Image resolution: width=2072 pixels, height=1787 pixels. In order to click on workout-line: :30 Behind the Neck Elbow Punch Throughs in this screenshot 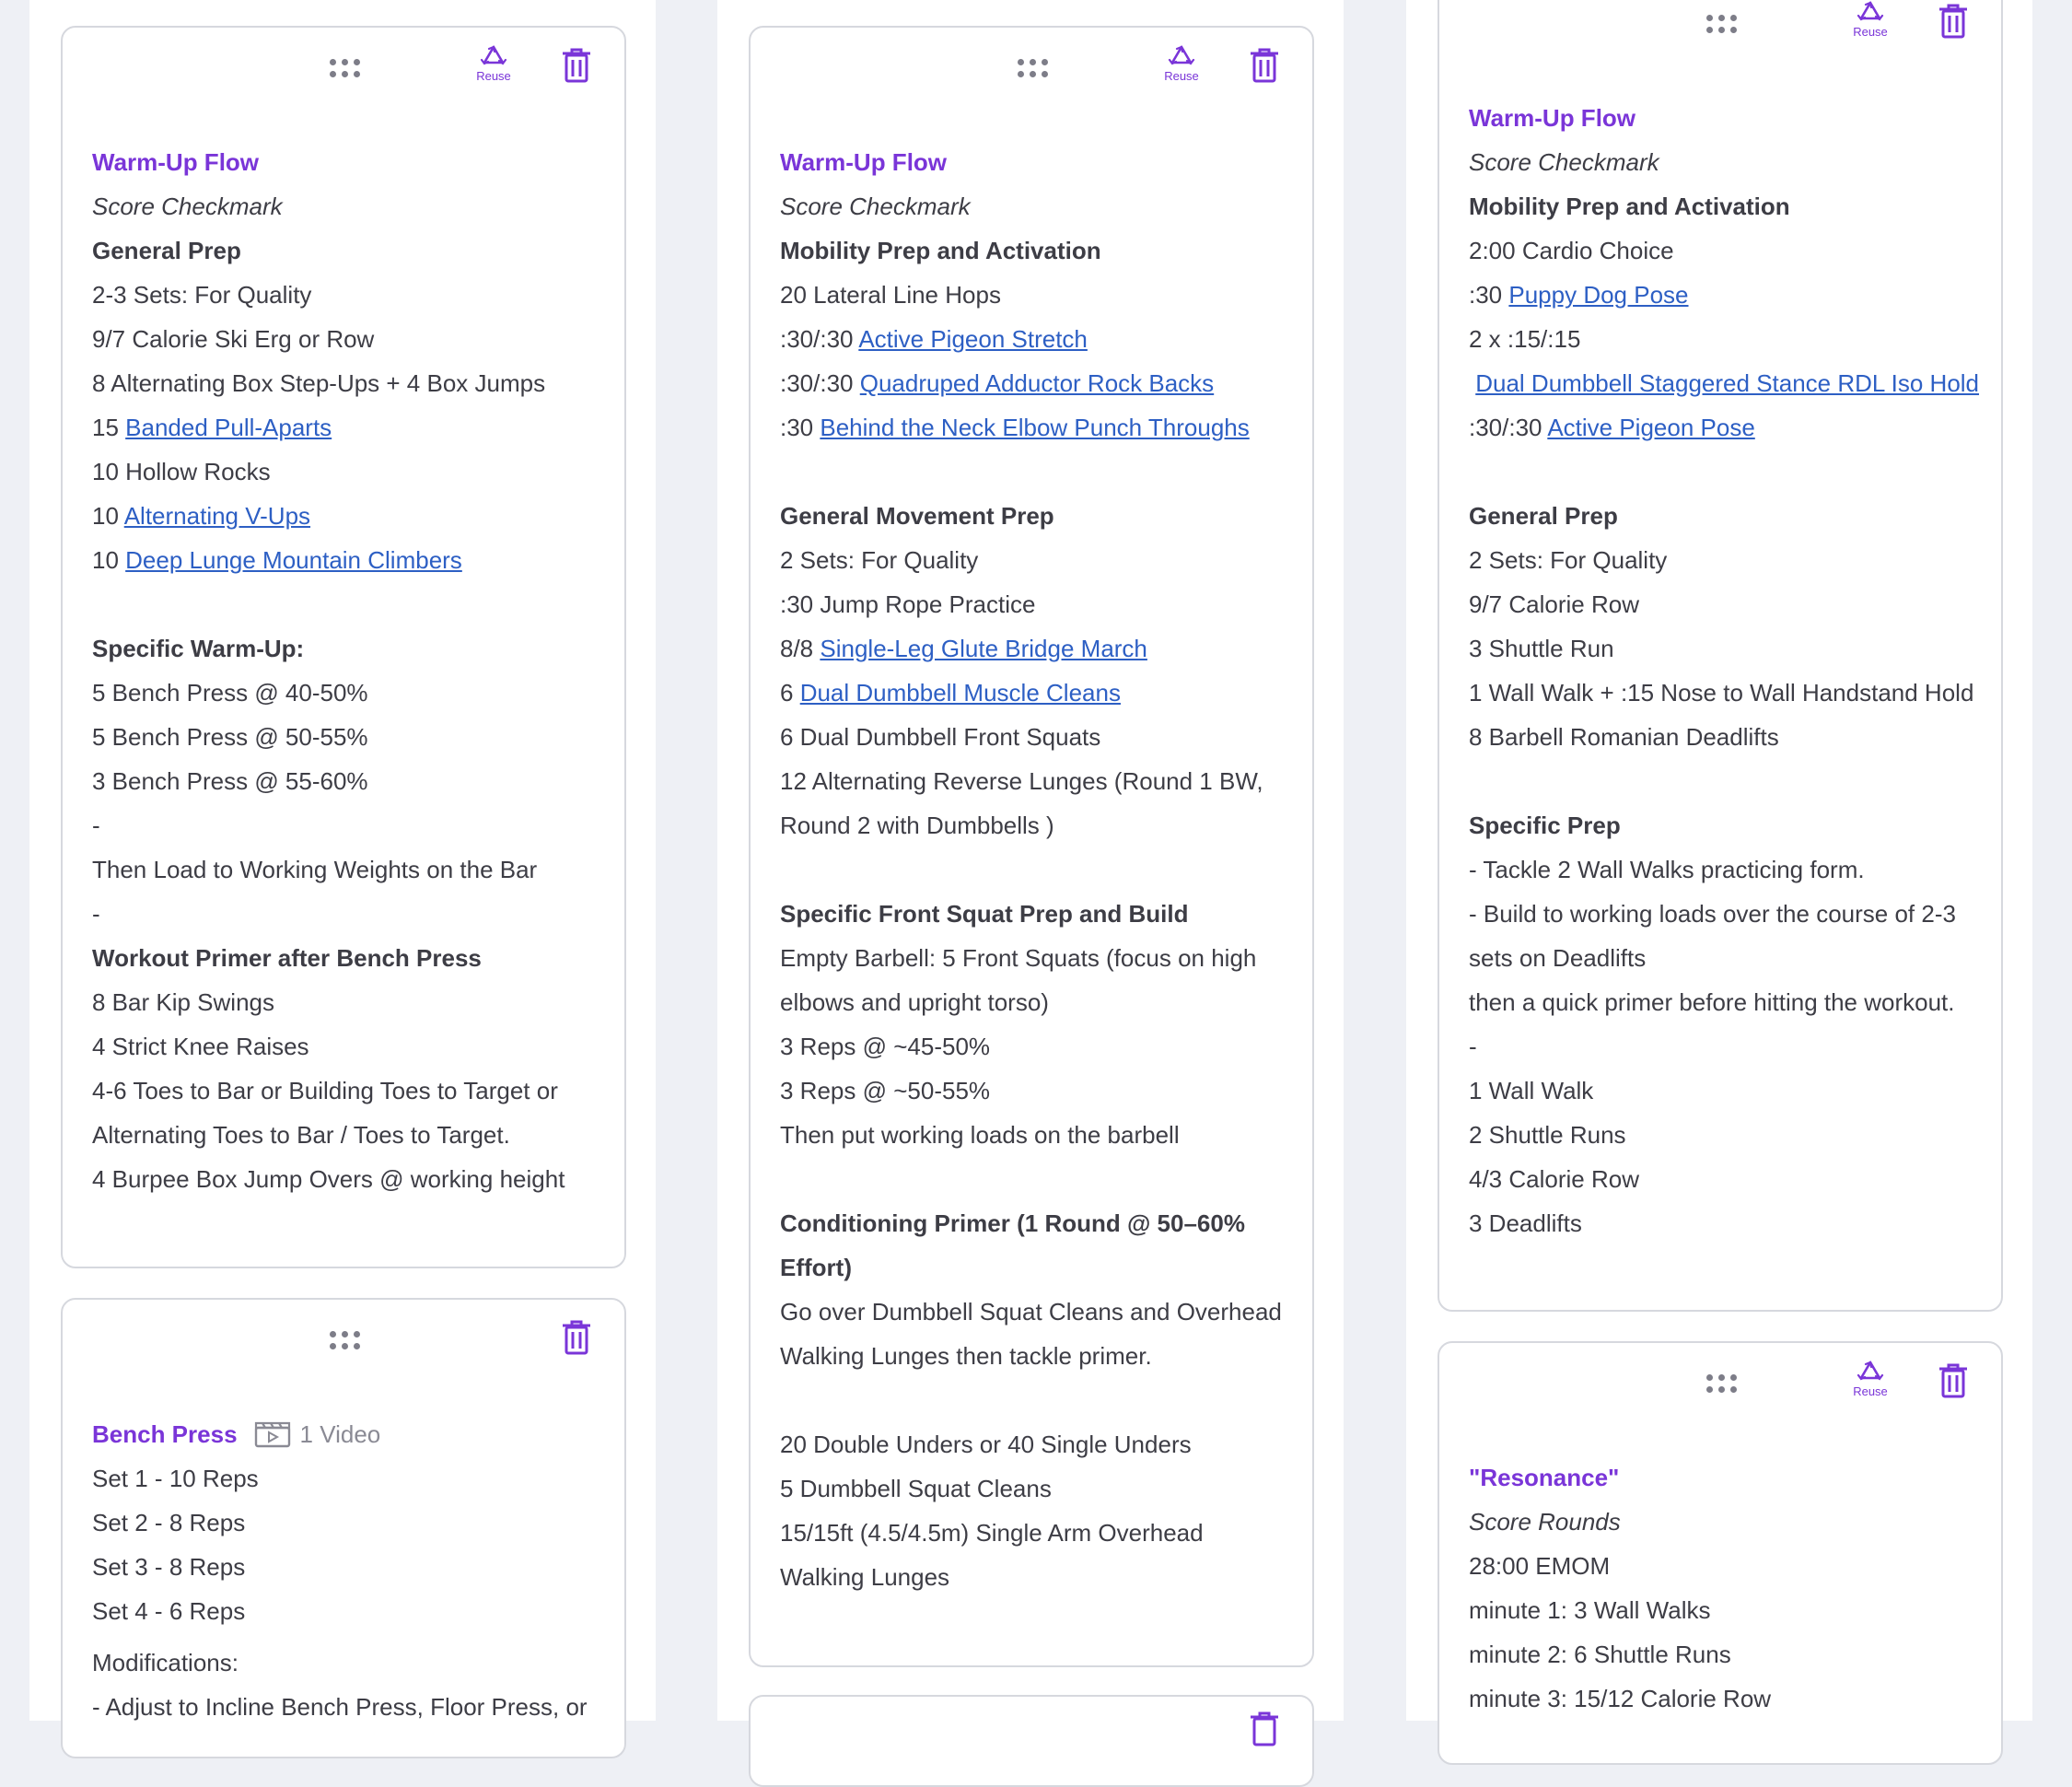, I will do `click(1037, 427)`.